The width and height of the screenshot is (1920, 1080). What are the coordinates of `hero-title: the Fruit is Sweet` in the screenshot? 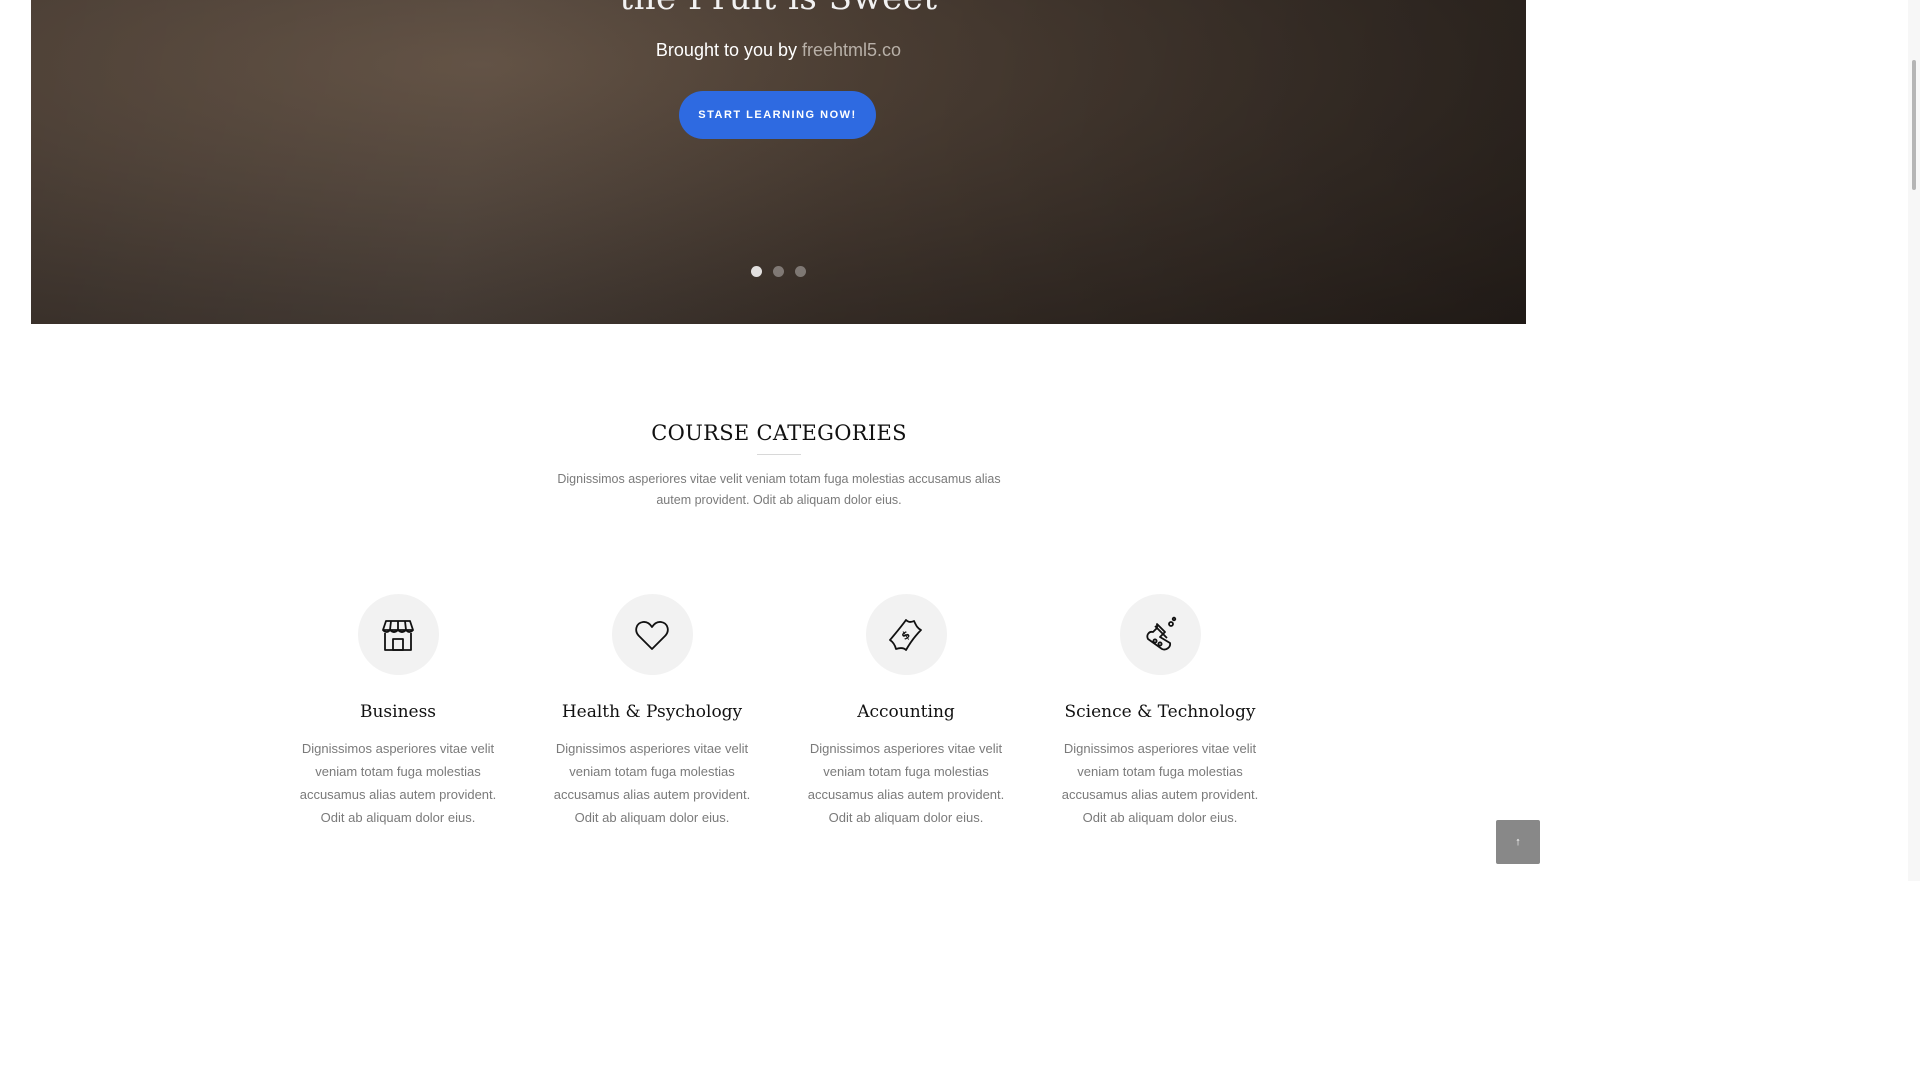 It's located at (778, 9).